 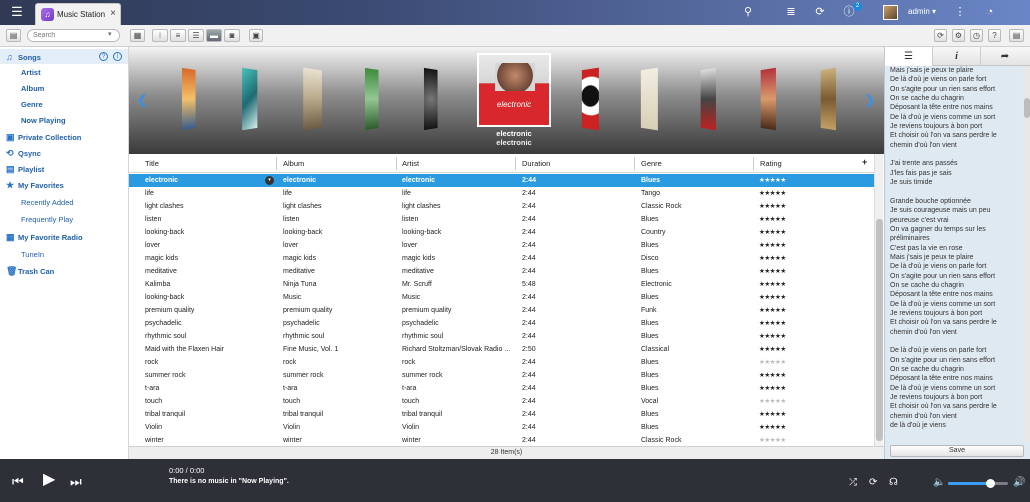 What do you see at coordinates (73, 35) in the screenshot?
I see `search-input` at bounding box center [73, 35].